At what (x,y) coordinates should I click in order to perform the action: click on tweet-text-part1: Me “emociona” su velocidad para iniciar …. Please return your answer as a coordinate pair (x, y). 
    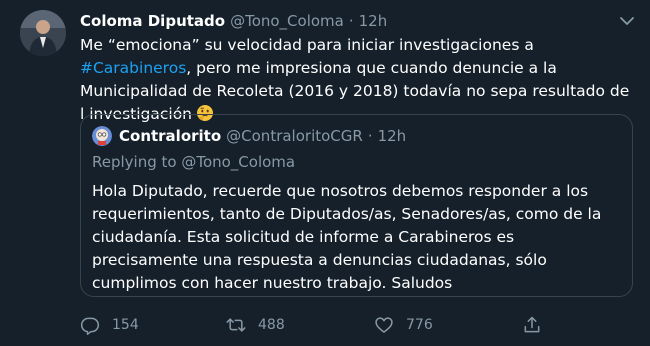
    Looking at the image, I should click on (307, 45).